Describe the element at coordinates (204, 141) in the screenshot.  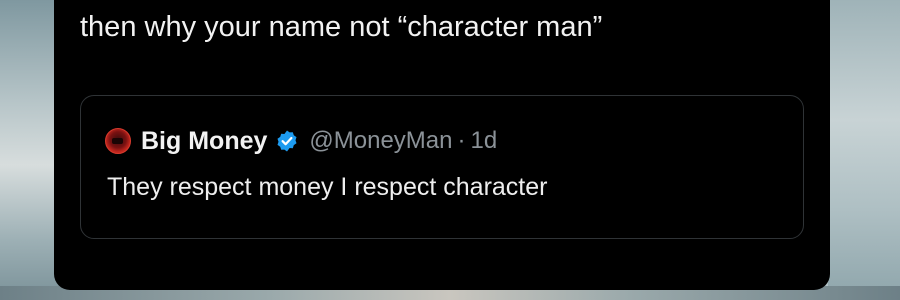
I see `quoted-author-name: Big Money` at that location.